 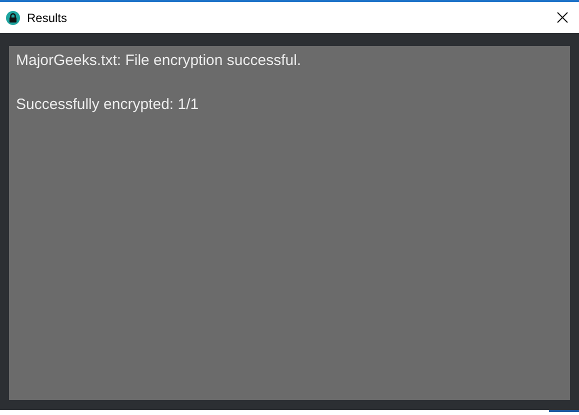 What do you see at coordinates (13, 17) in the screenshot?
I see `padlock-icon` at bounding box center [13, 17].